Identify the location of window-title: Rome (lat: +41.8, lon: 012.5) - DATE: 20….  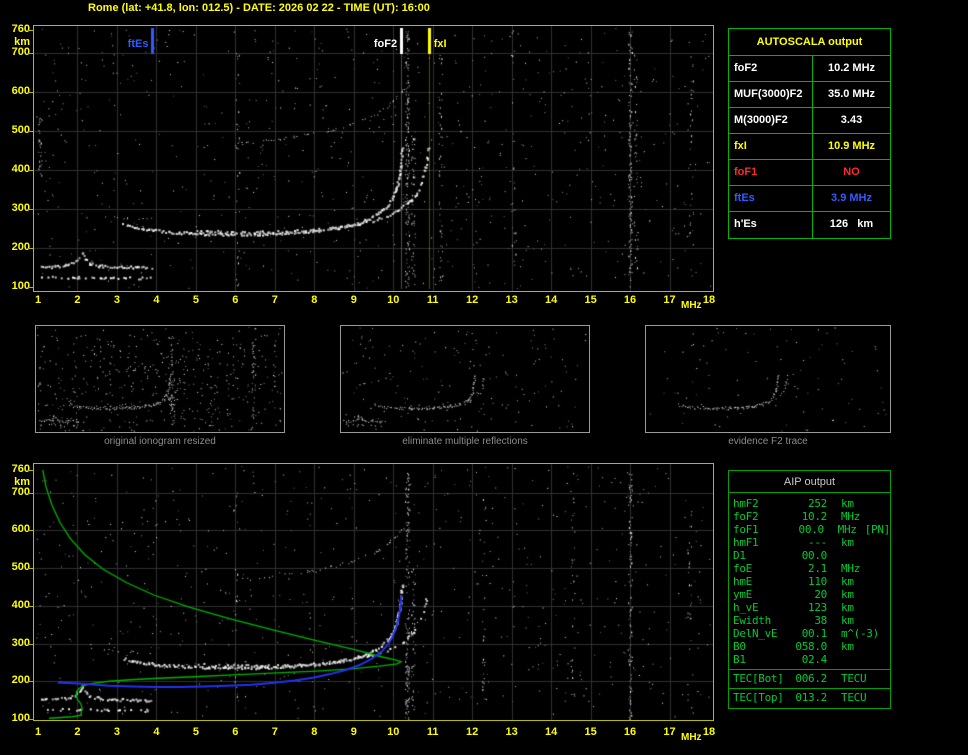
(259, 8).